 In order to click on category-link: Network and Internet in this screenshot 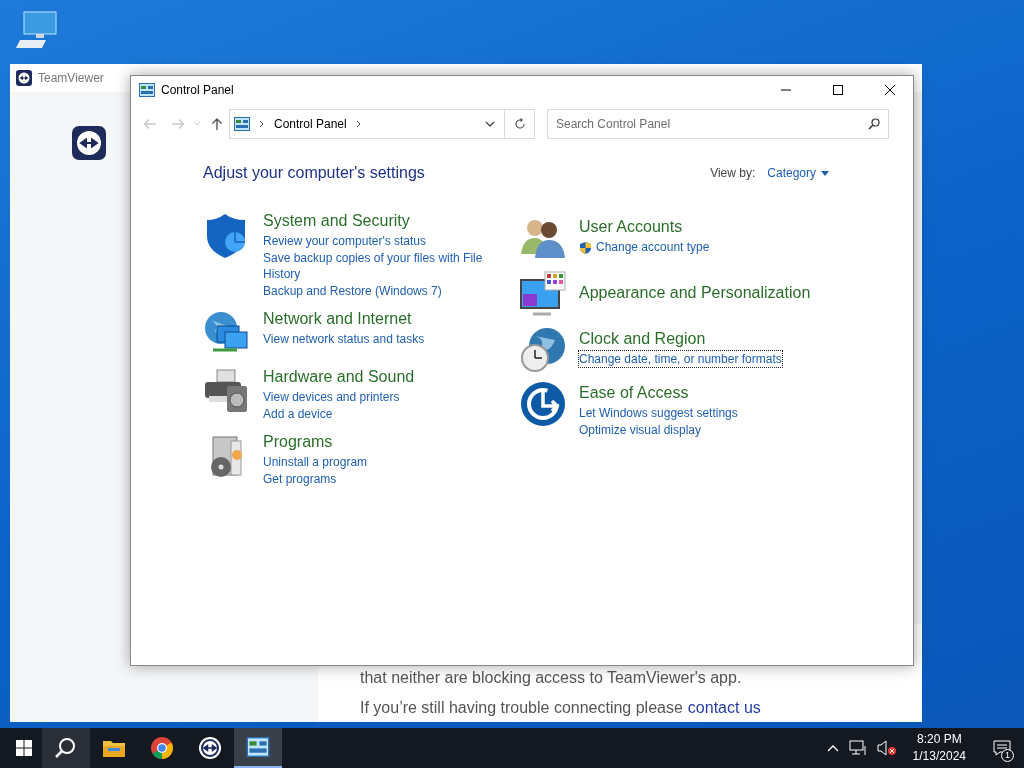, I will do `click(383, 319)`.